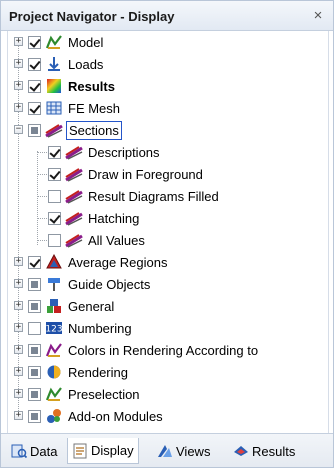  I want to click on tab-views: Views, so click(183, 451).